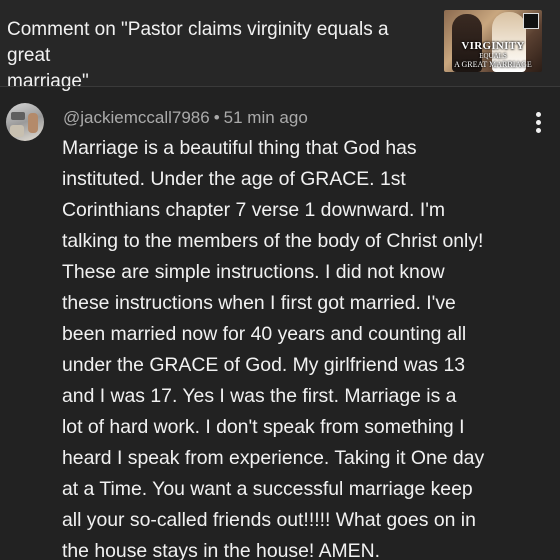 The width and height of the screenshot is (560, 560). Describe the element at coordinates (136, 117) in the screenshot. I see `comment-author: @jackiemccall7986` at that location.